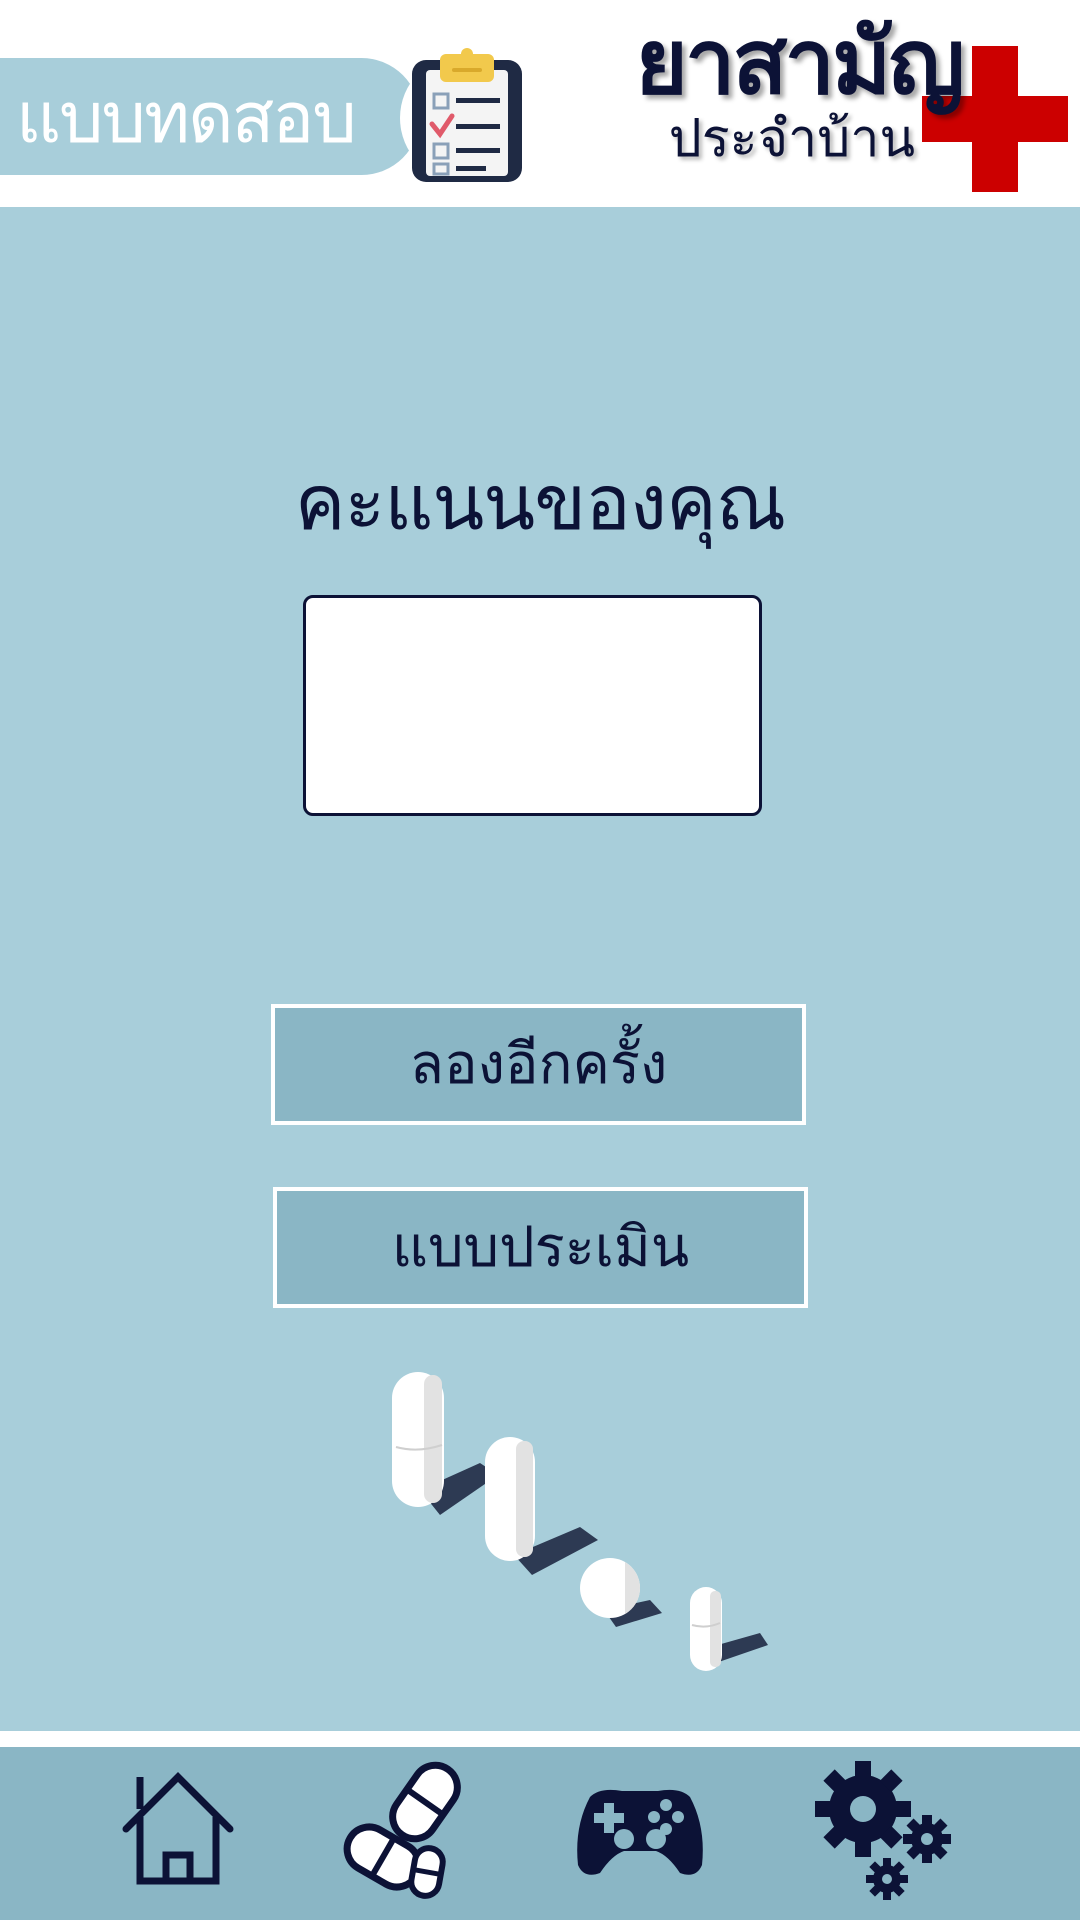  I want to click on retry-button: ลองอีกครั้ง, so click(538, 1064).